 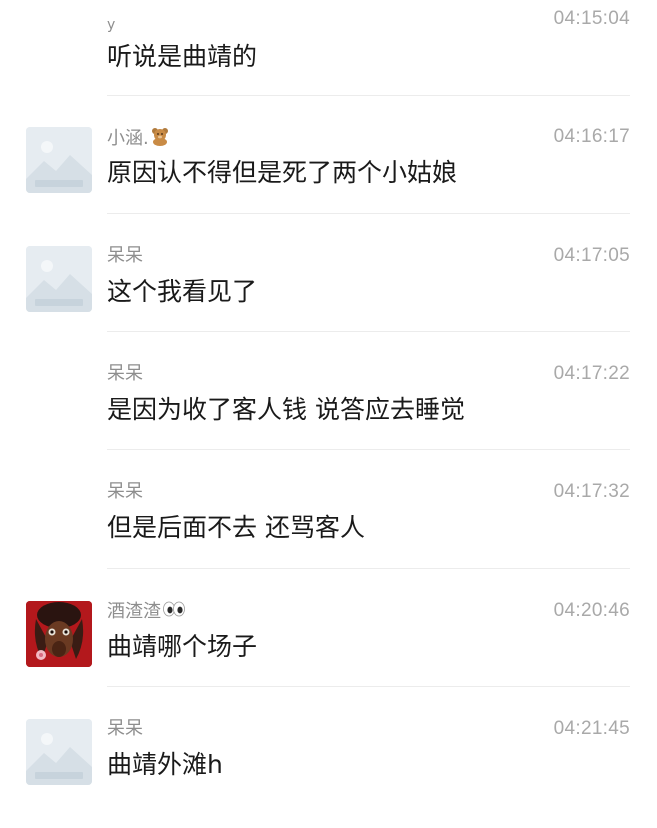 I want to click on sender-name: 酒渣渣, so click(x=146, y=612).